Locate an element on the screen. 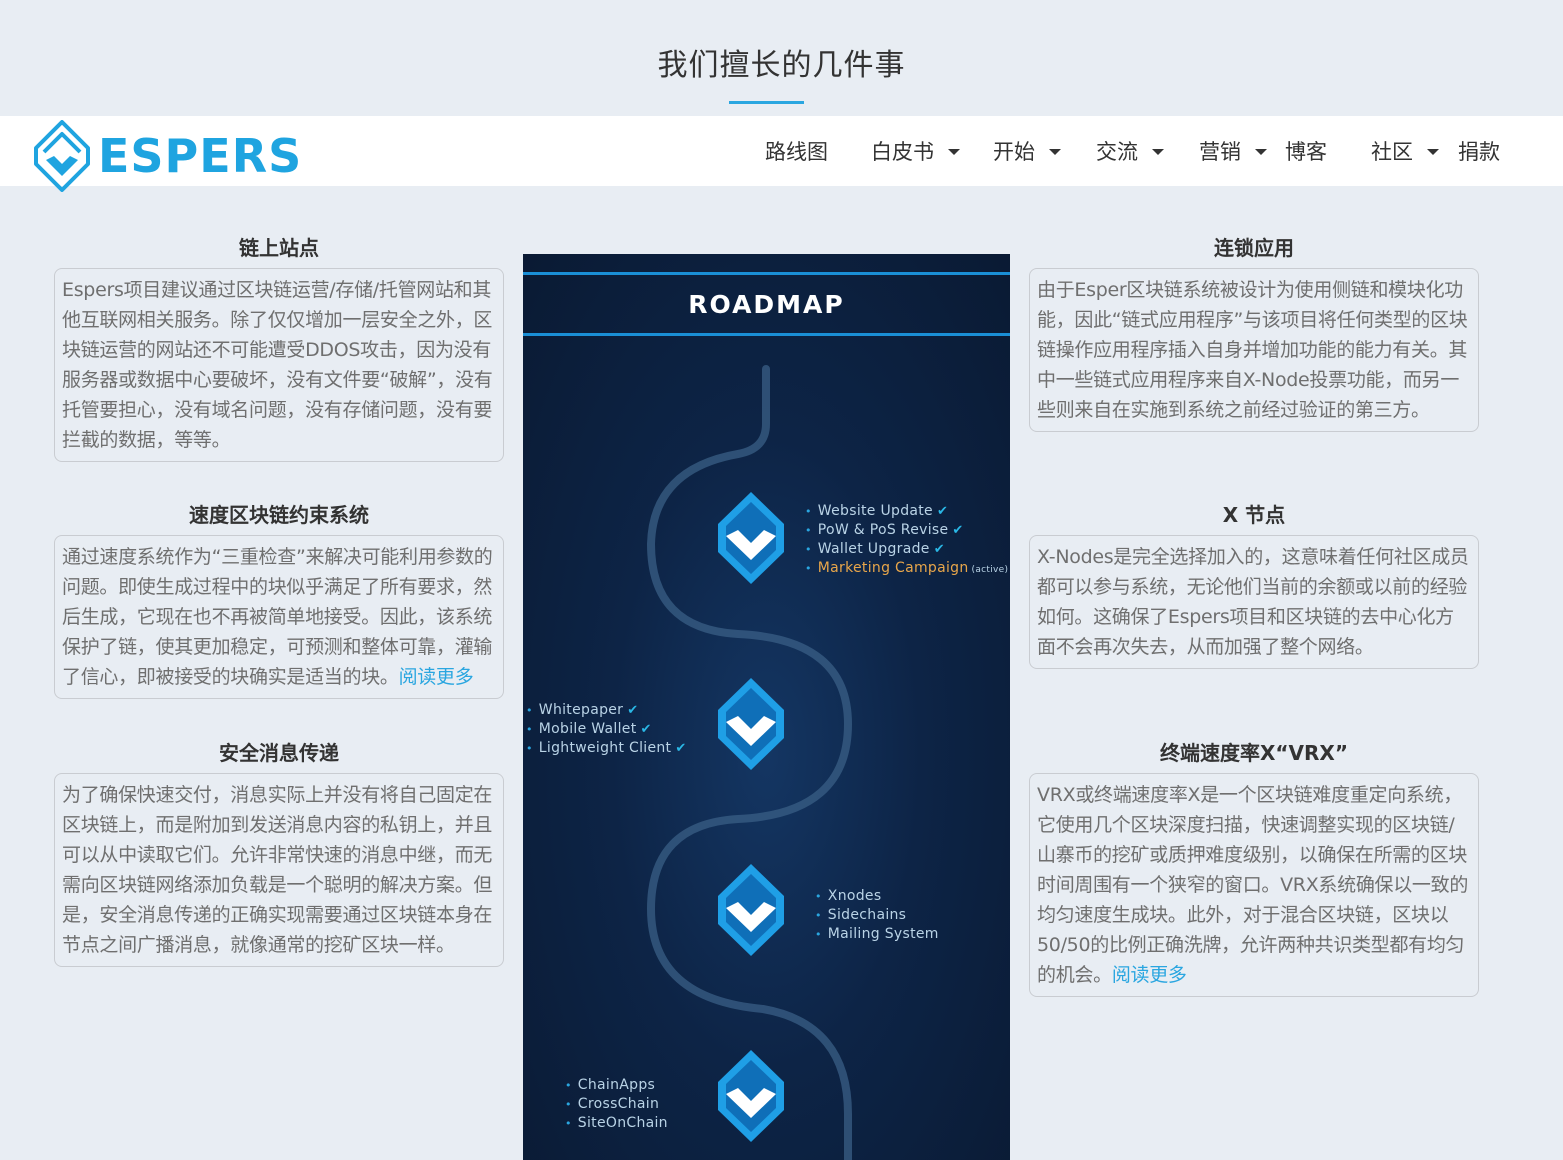 This screenshot has height=1160, width=1563. nav-label: 路线图 is located at coordinates (796, 152).